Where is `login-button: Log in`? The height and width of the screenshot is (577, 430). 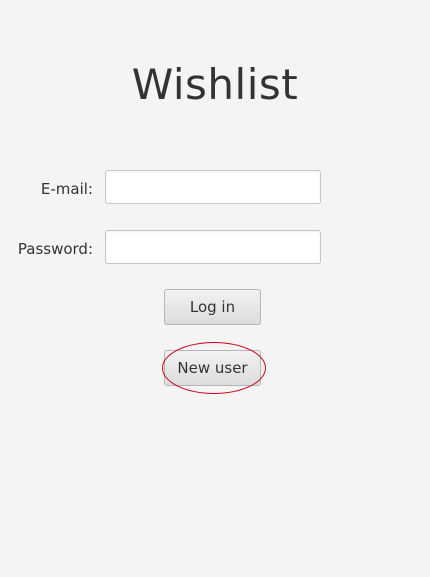 login-button: Log in is located at coordinates (212, 307).